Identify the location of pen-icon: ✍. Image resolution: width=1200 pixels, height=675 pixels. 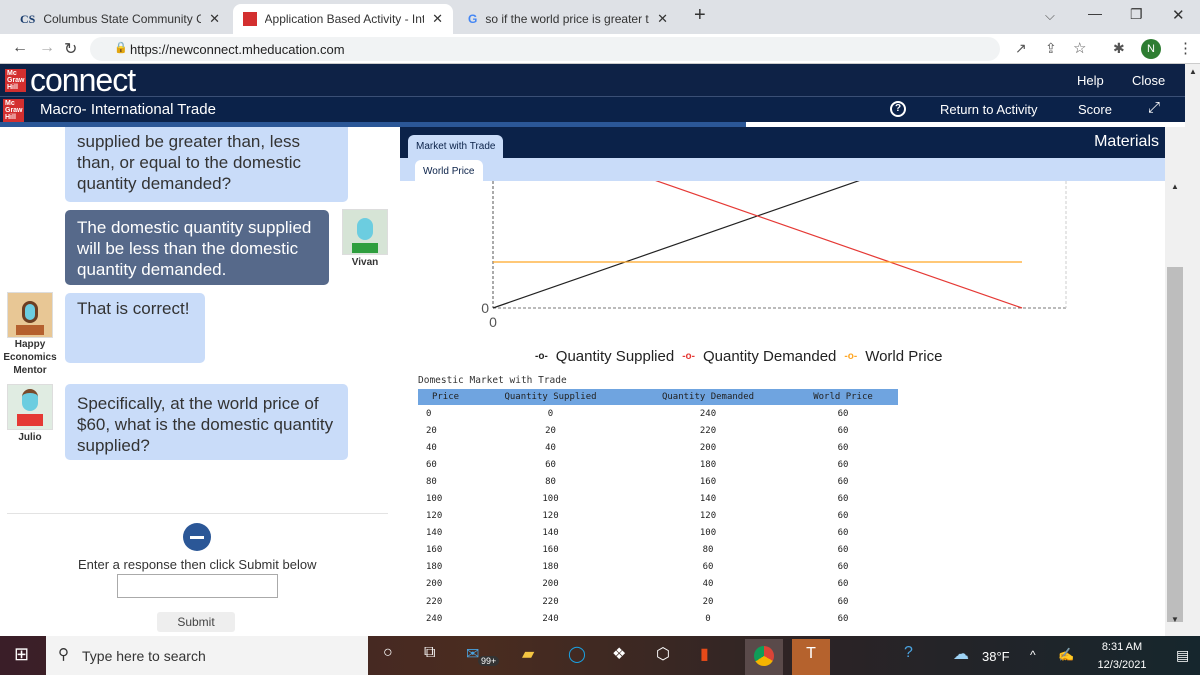
(1066, 655).